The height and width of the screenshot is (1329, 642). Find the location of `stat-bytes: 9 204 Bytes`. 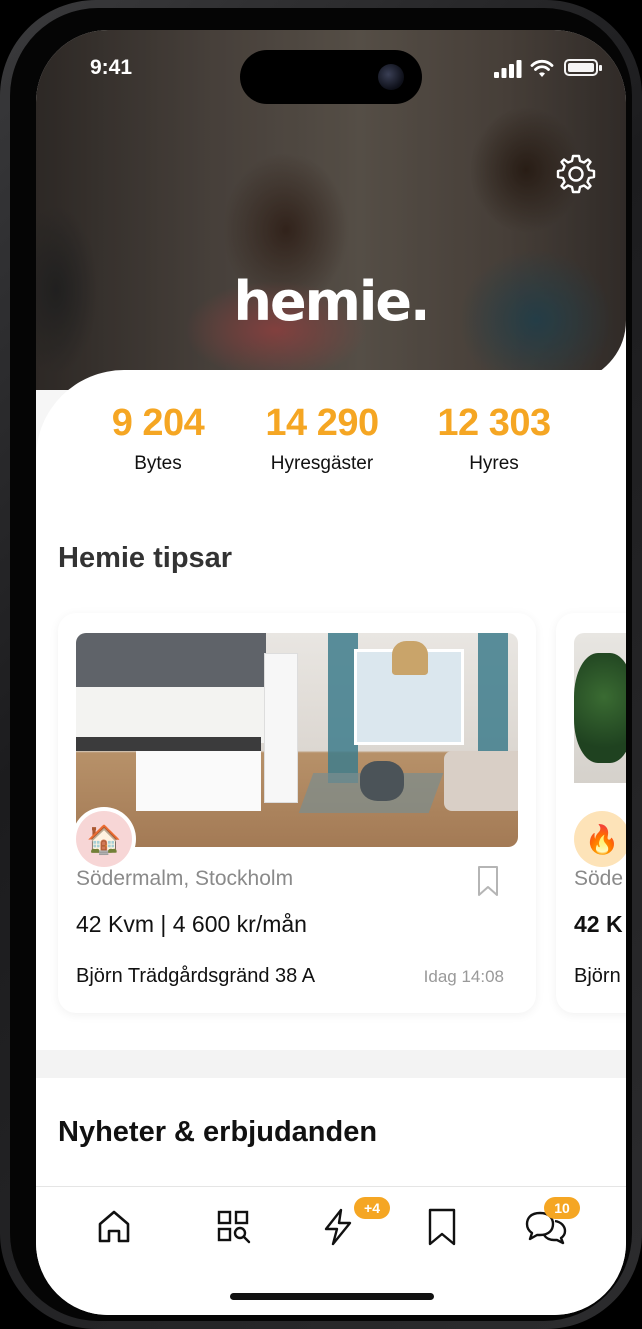

stat-bytes: 9 204 Bytes is located at coordinates (158, 438).